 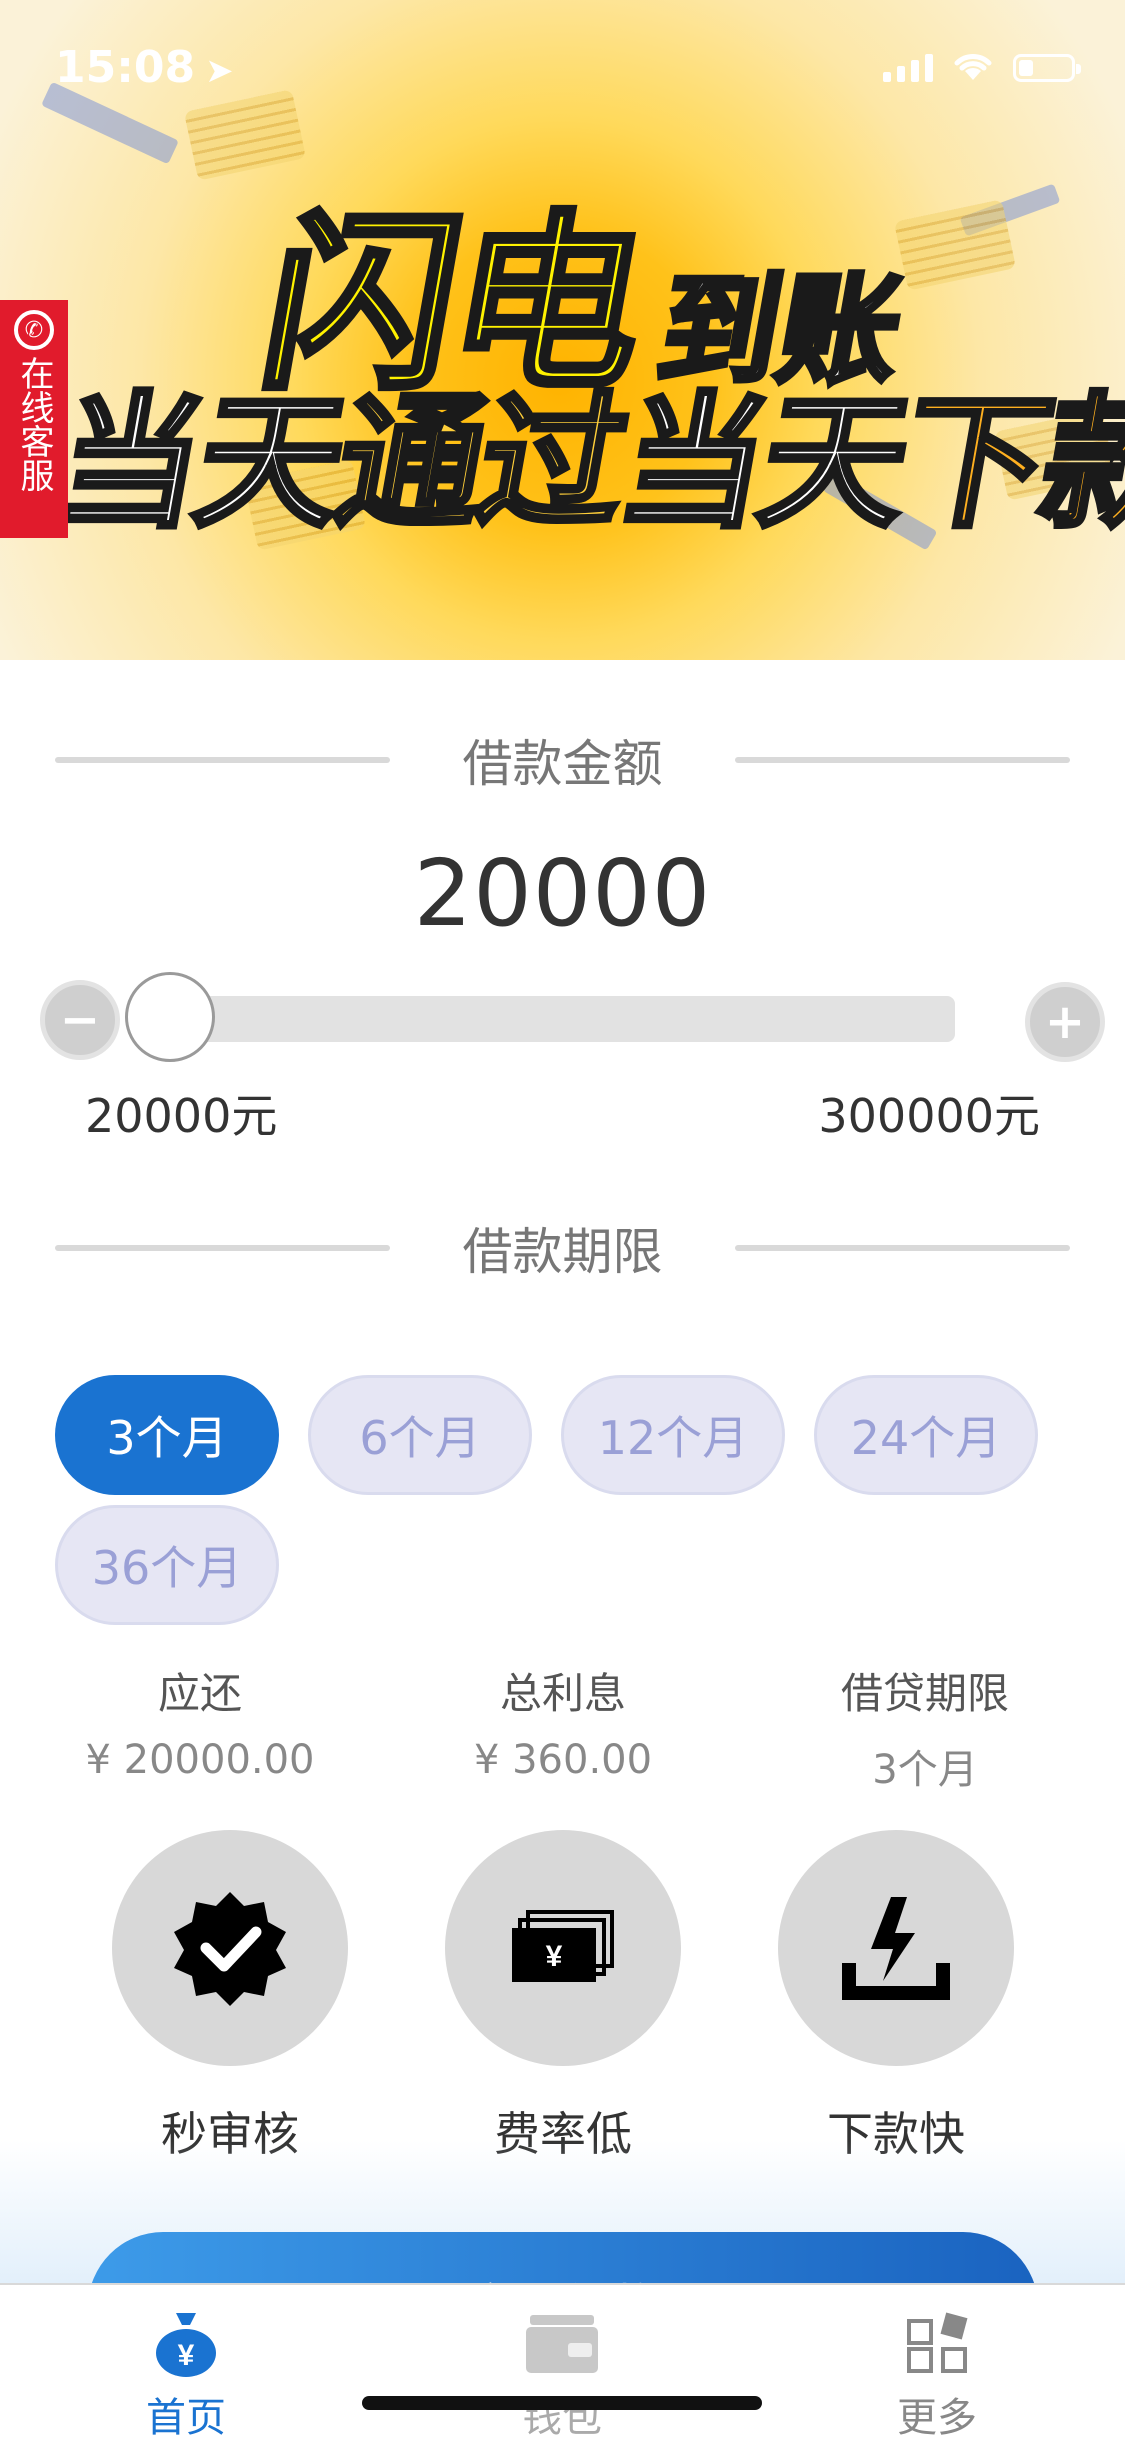 I want to click on loan-summary: 应还 ¥ 20000.00 总利息 ¥ 360.00 借贷期限 3个月, so click(x=562, y=1726).